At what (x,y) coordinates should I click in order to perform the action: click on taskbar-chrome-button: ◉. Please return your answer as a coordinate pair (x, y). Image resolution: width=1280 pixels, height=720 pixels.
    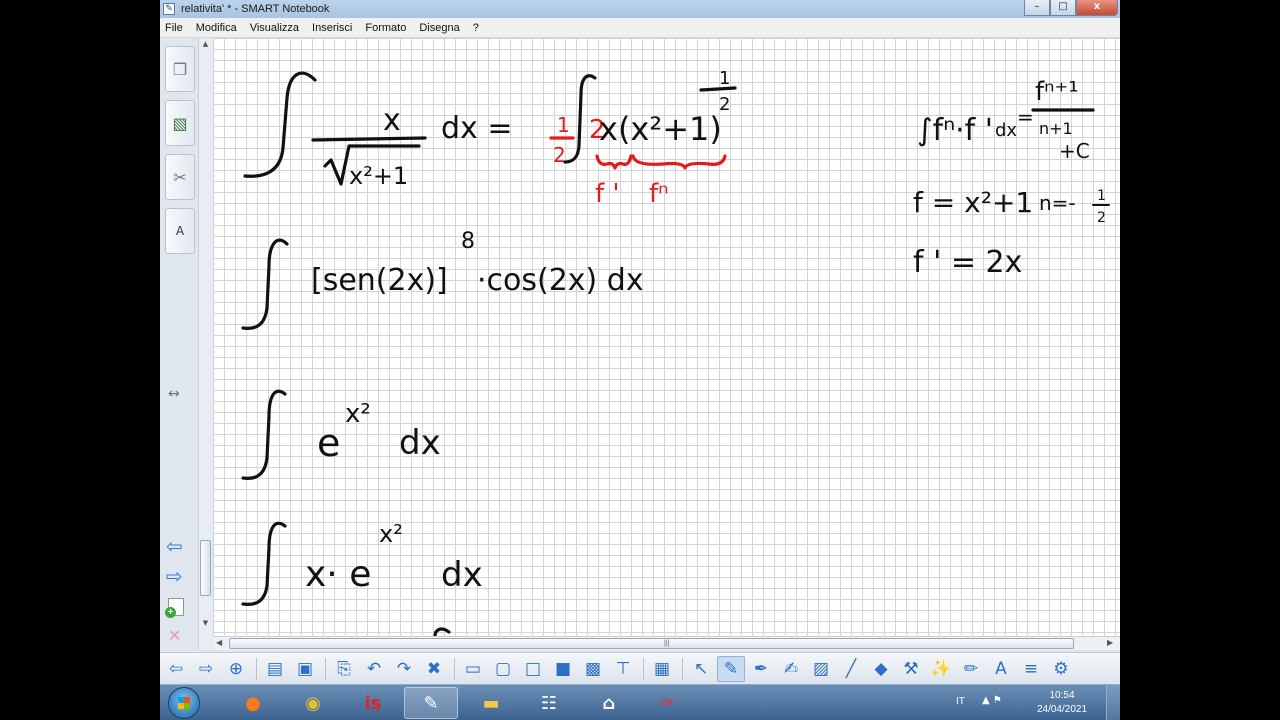
    Looking at the image, I should click on (313, 703).